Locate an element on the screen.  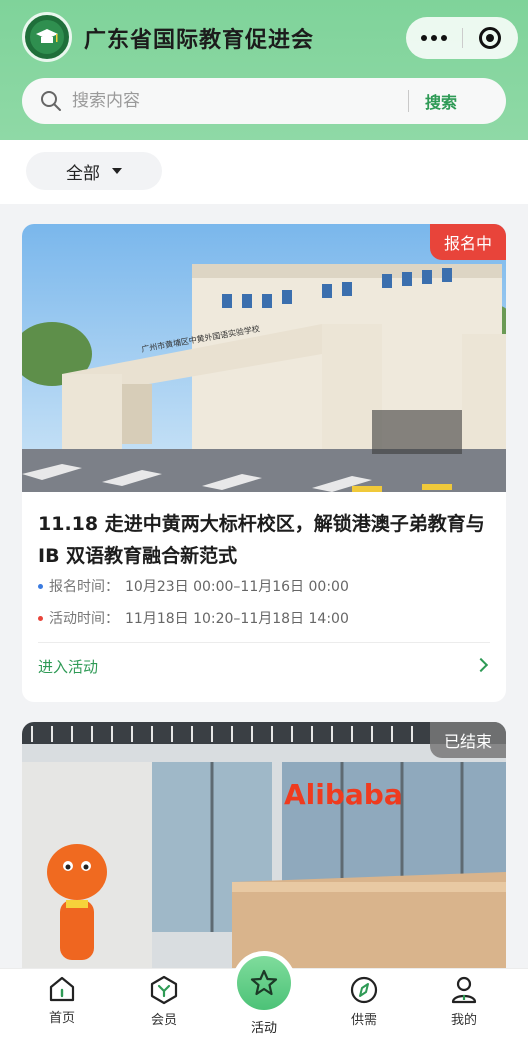
search-input is located at coordinates (237, 101).